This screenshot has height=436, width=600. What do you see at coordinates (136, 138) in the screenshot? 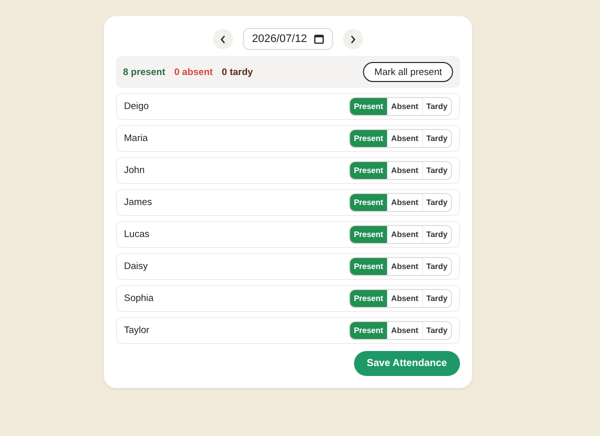
I see `student-name: Maria` at bounding box center [136, 138].